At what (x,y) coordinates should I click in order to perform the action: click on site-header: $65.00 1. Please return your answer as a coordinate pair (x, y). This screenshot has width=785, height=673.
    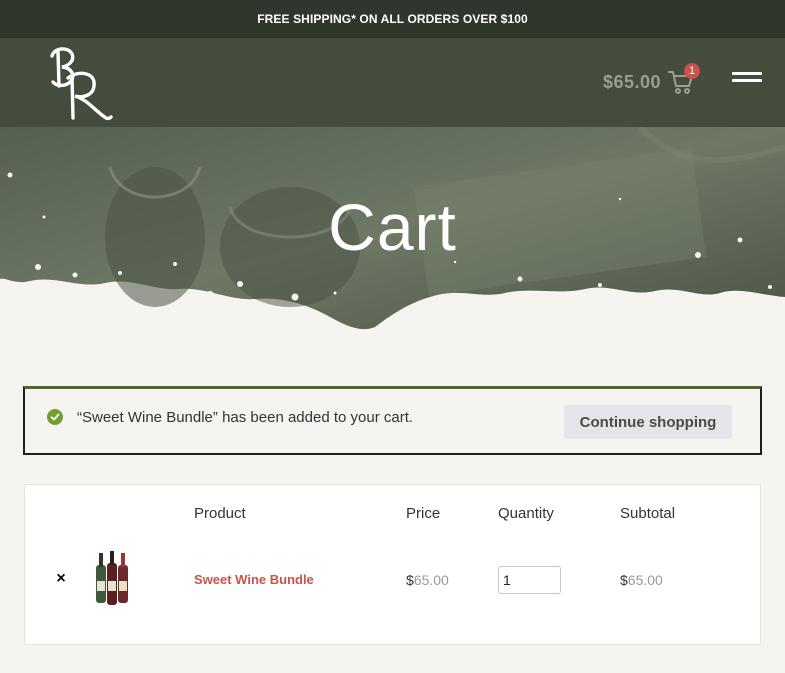
    Looking at the image, I should click on (392, 82).